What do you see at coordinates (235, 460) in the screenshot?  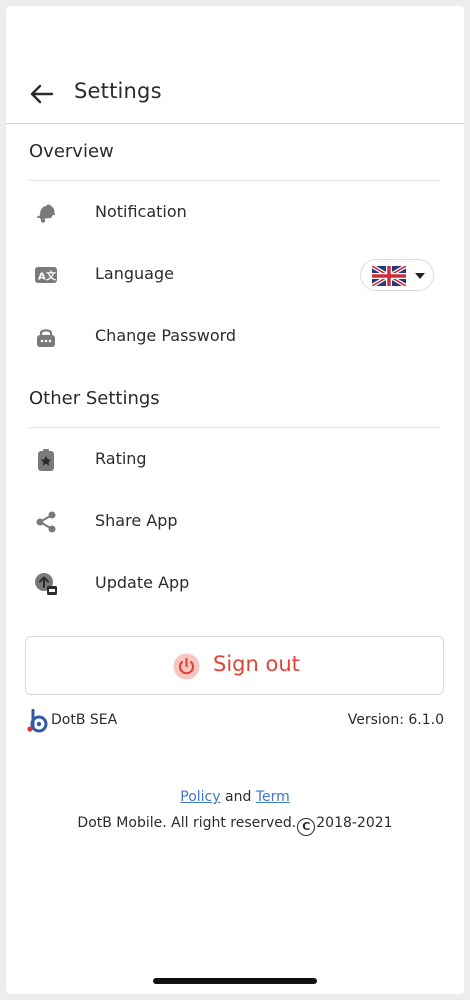 I see `settings-item-rating: Rating` at bounding box center [235, 460].